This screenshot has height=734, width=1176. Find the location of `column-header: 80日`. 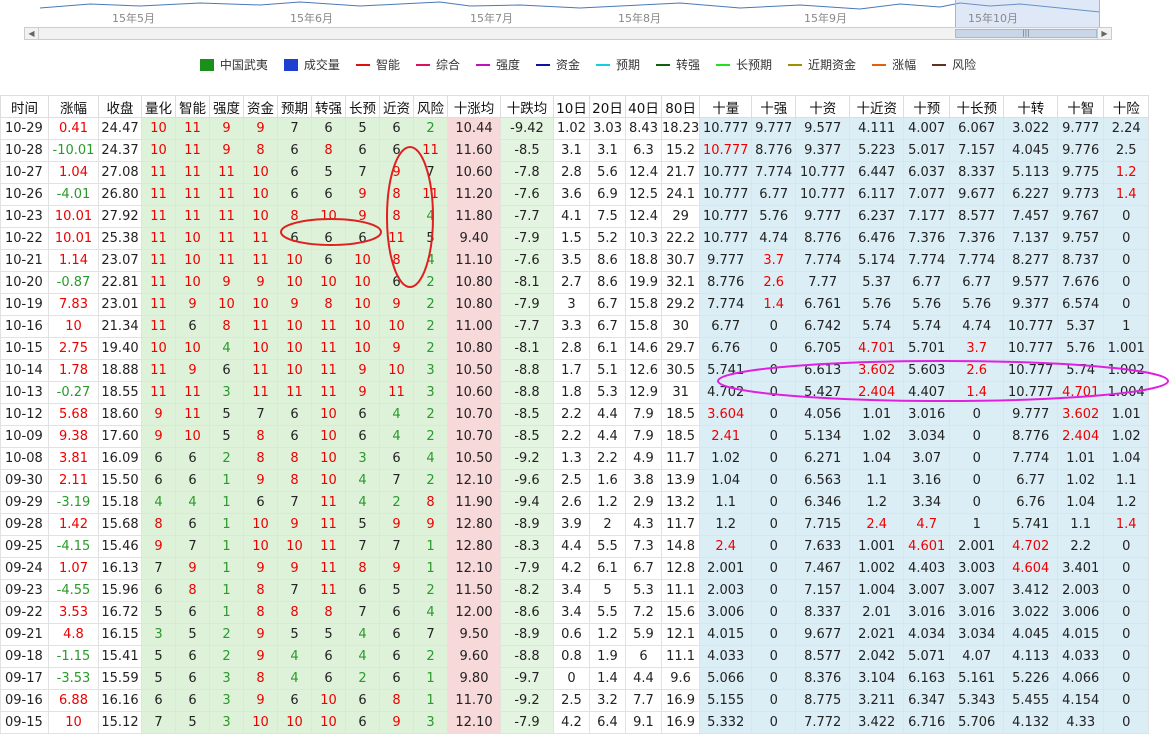

column-header: 80日 is located at coordinates (680, 106).